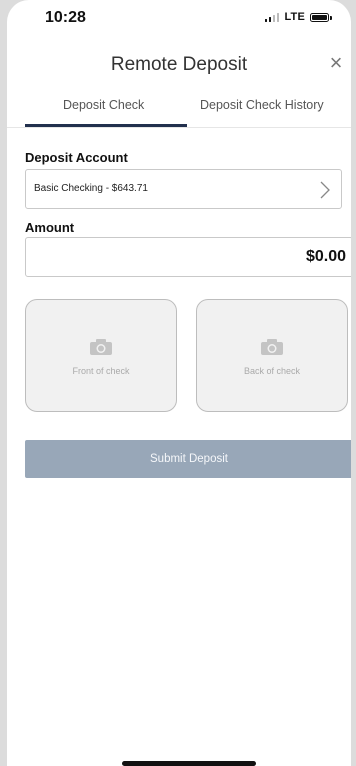 Image resolution: width=356 pixels, height=766 pixels. What do you see at coordinates (101, 371) in the screenshot?
I see `front-of-check-label: Front of check` at bounding box center [101, 371].